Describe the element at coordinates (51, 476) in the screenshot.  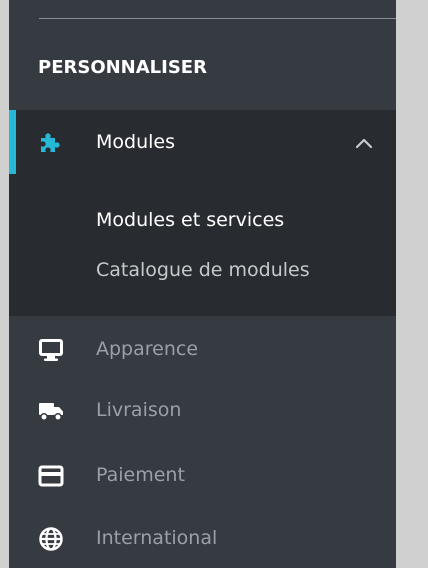
I see `credit-card-icon` at that location.